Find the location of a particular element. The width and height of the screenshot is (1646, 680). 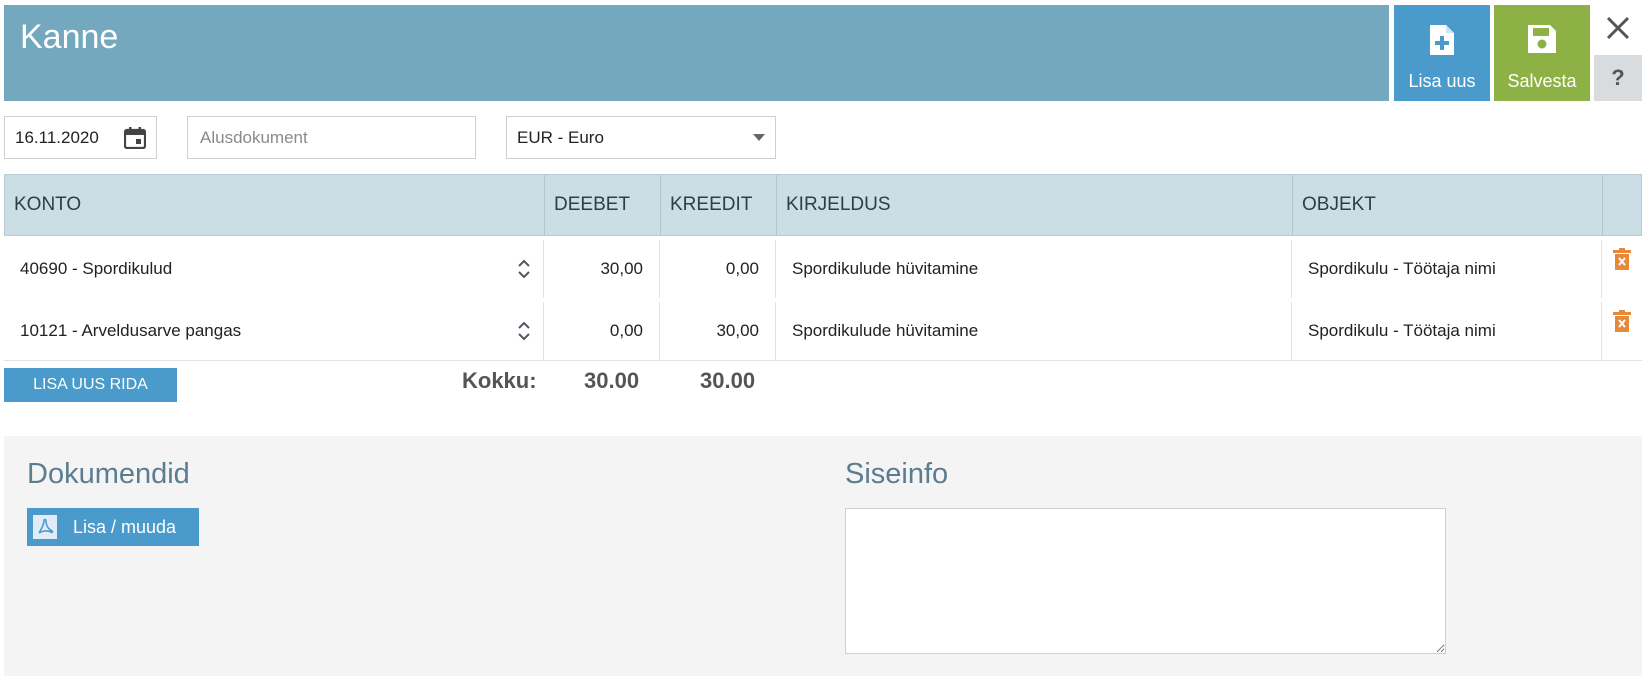

save-button: Salvesta is located at coordinates (1542, 53).